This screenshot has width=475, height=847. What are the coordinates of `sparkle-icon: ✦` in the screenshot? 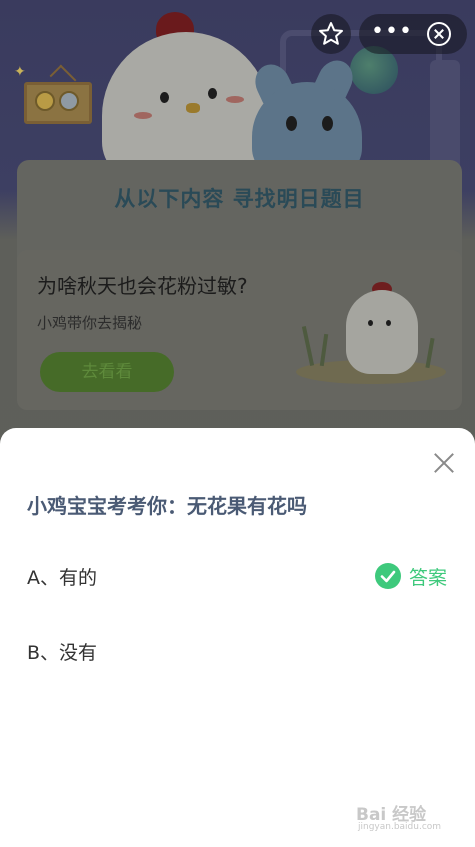 It's located at (20, 72).